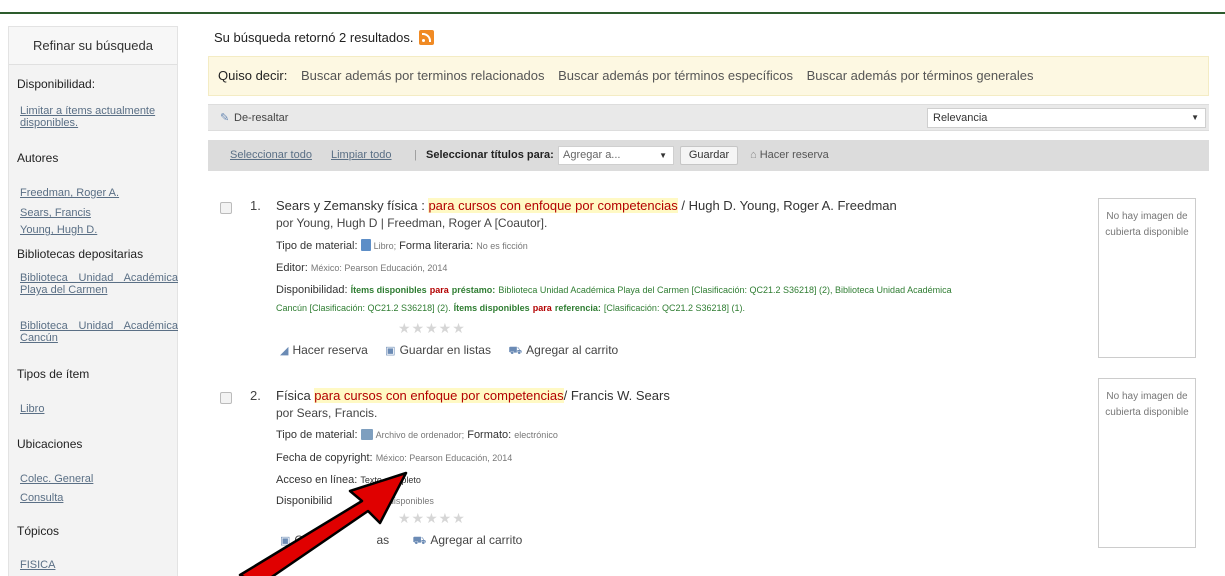  I want to click on clear-all-link: Limpiar todo, so click(361, 155).